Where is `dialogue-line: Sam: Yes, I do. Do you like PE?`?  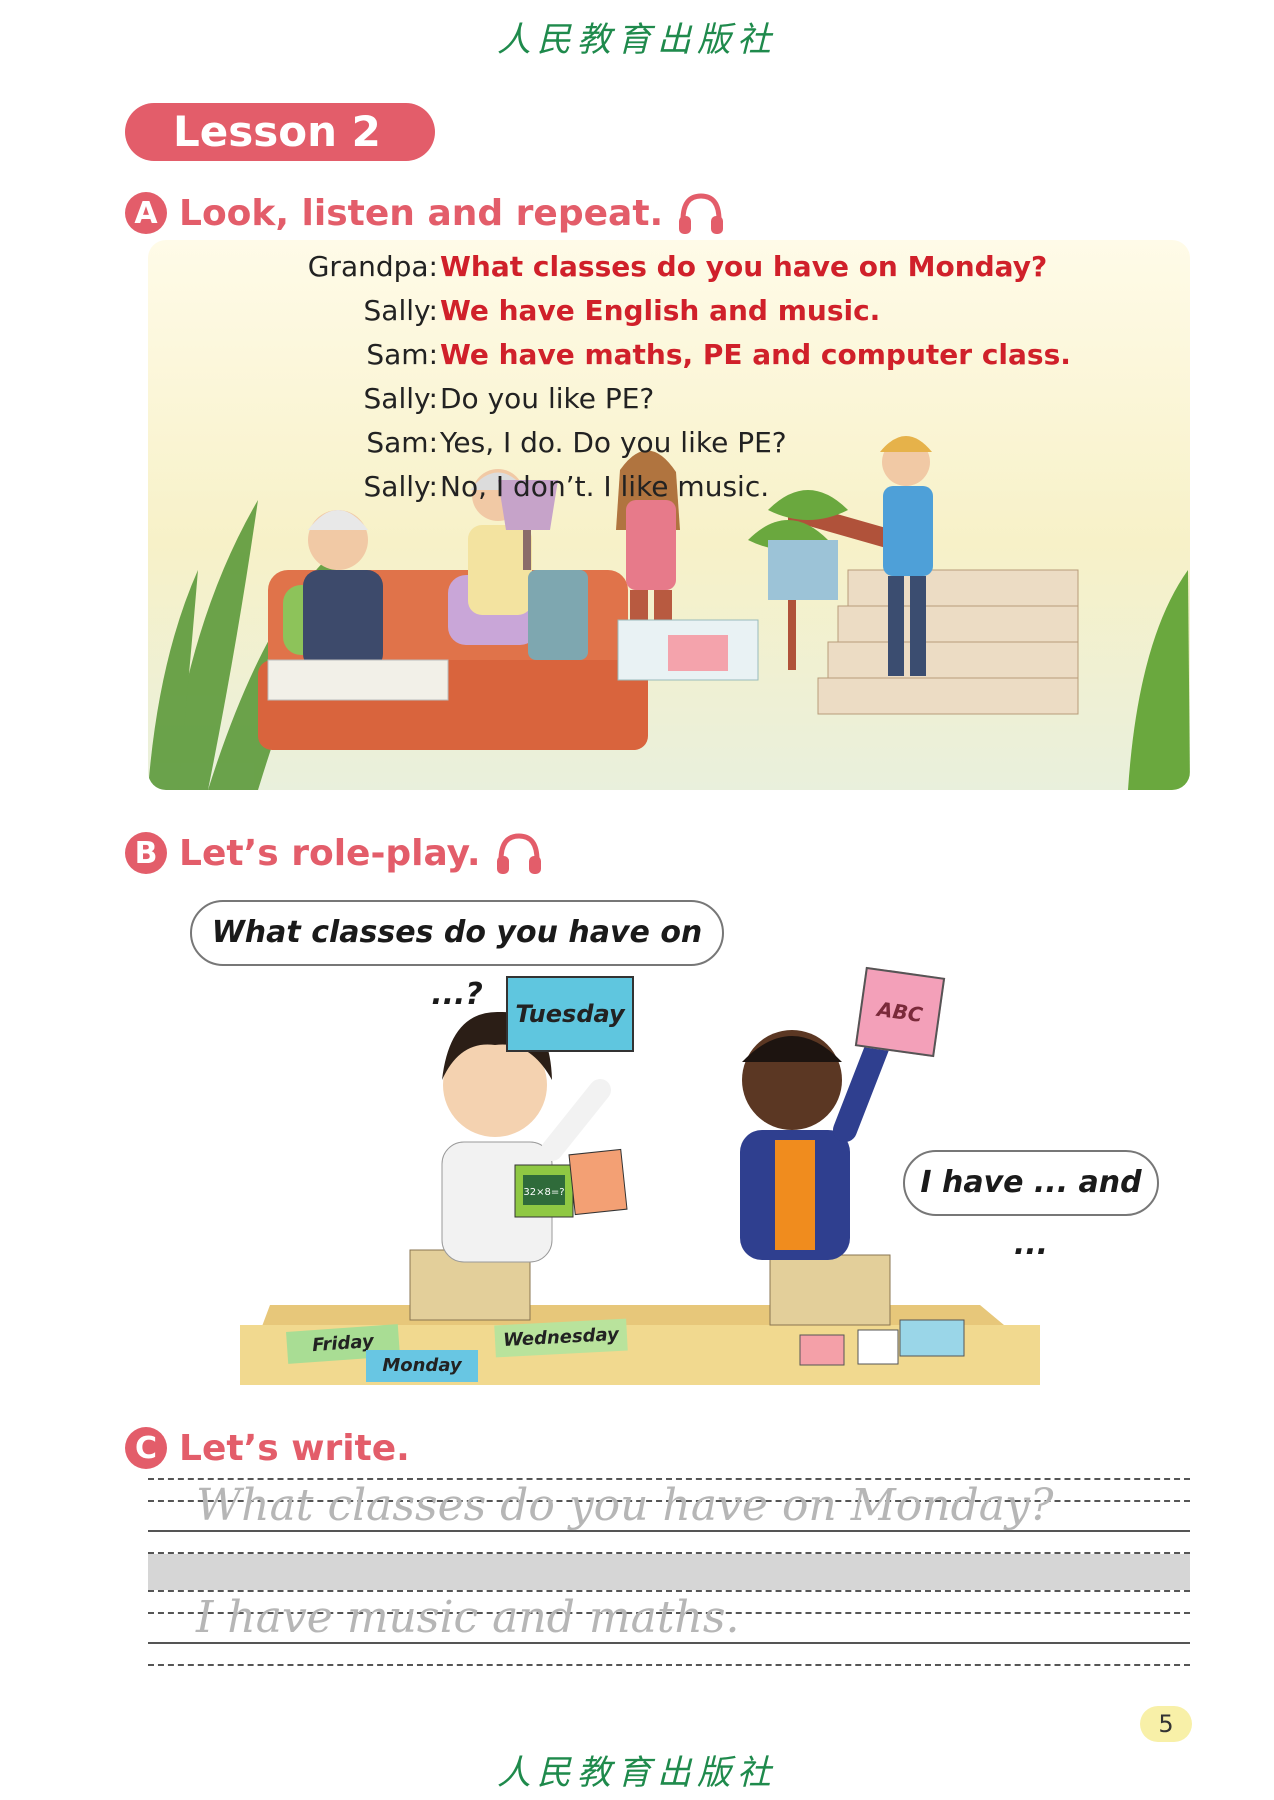 dialogue-line: Sam: Yes, I do. Do you like PE? is located at coordinates (688, 443).